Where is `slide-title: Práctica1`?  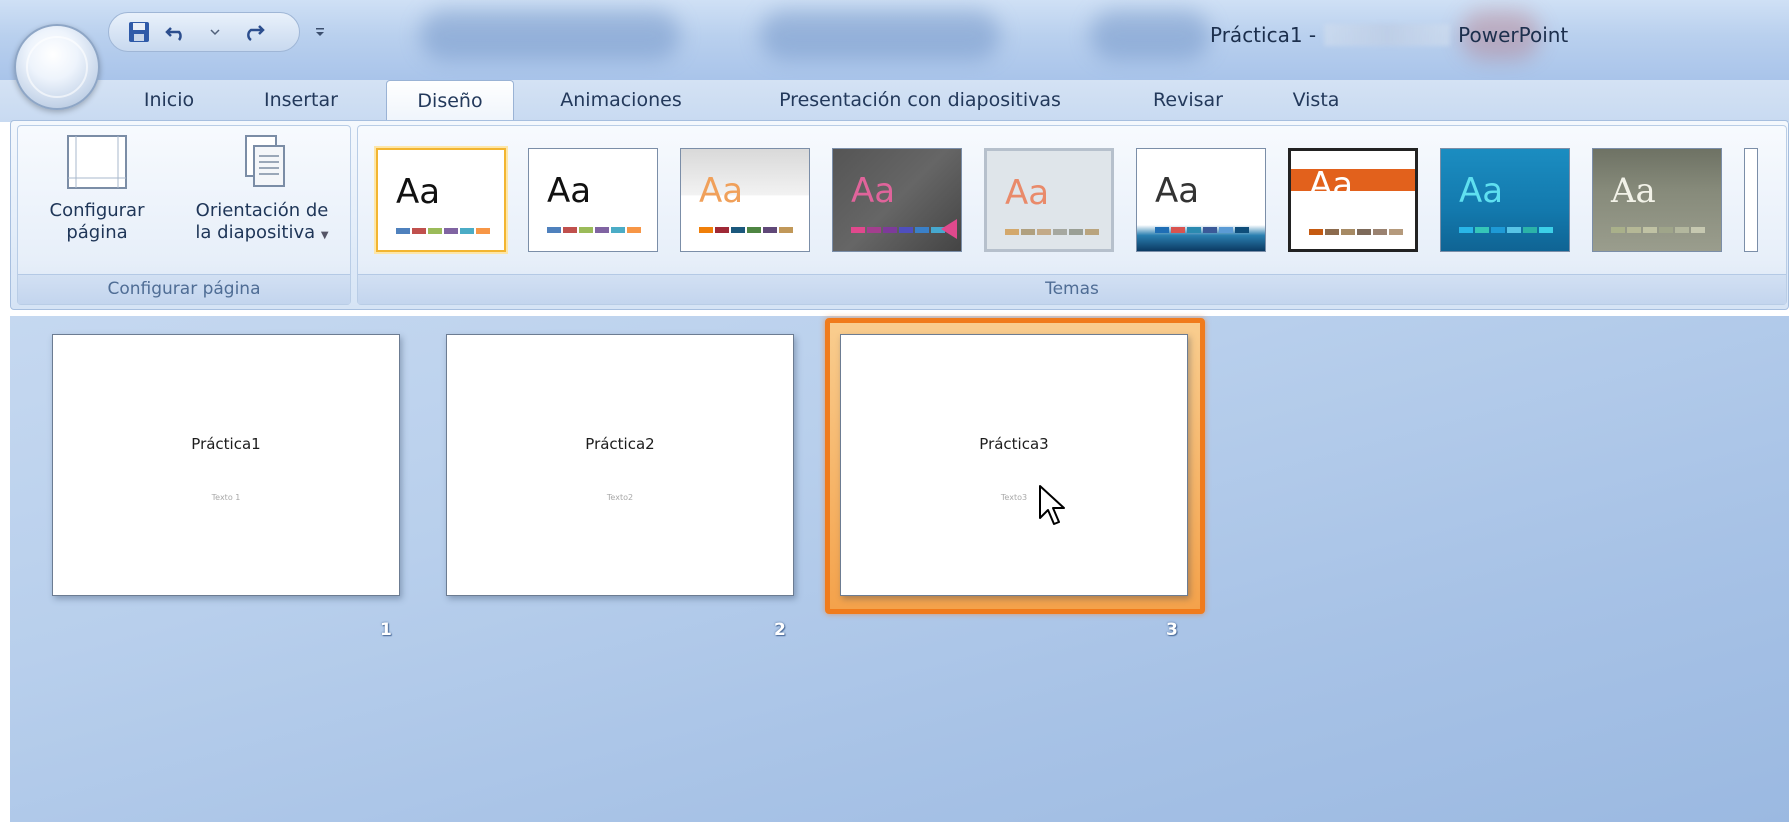
slide-title: Práctica1 is located at coordinates (226, 444).